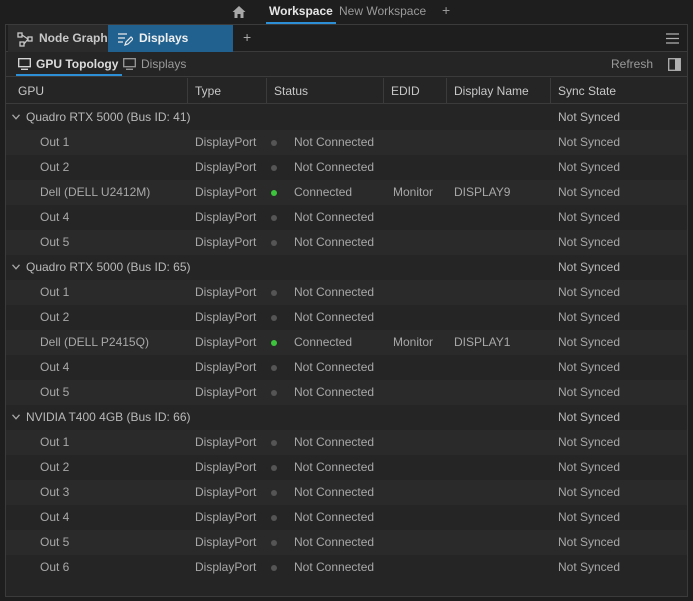  Describe the element at coordinates (632, 64) in the screenshot. I see `refresh-button: Refresh` at that location.